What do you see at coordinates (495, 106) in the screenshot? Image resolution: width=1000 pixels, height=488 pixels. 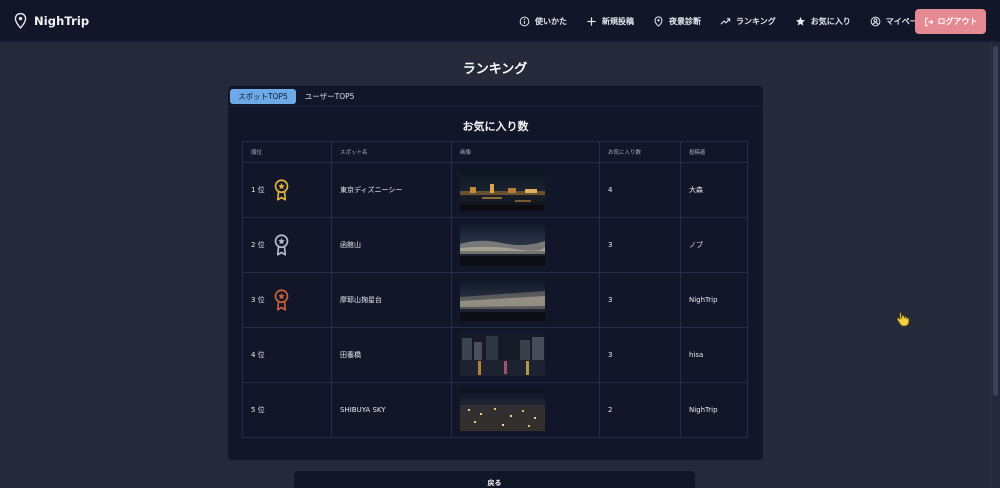 I see `divider` at bounding box center [495, 106].